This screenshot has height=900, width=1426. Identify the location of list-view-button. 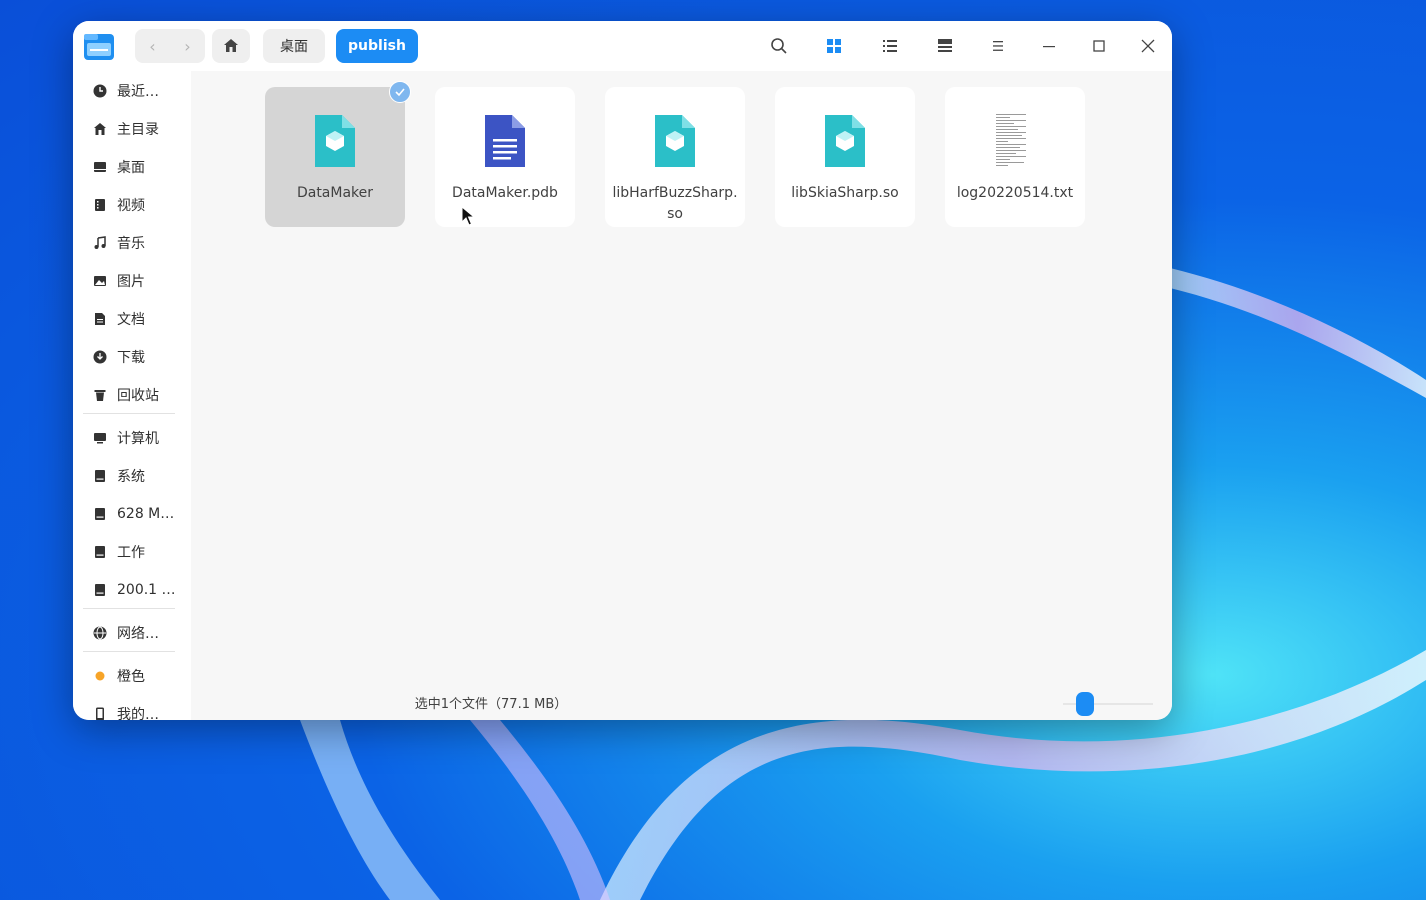
(890, 46).